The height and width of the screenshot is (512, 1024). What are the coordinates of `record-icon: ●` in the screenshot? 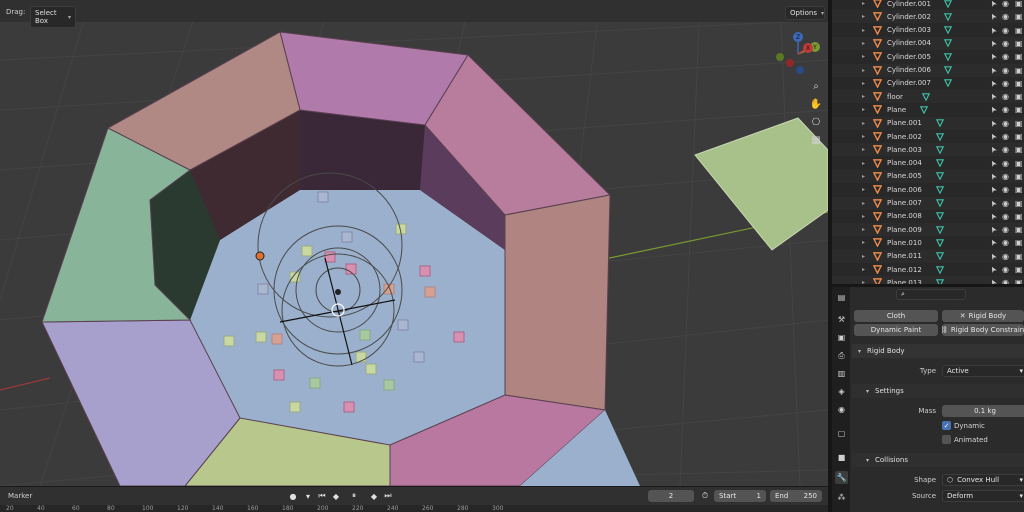 It's located at (293, 496).